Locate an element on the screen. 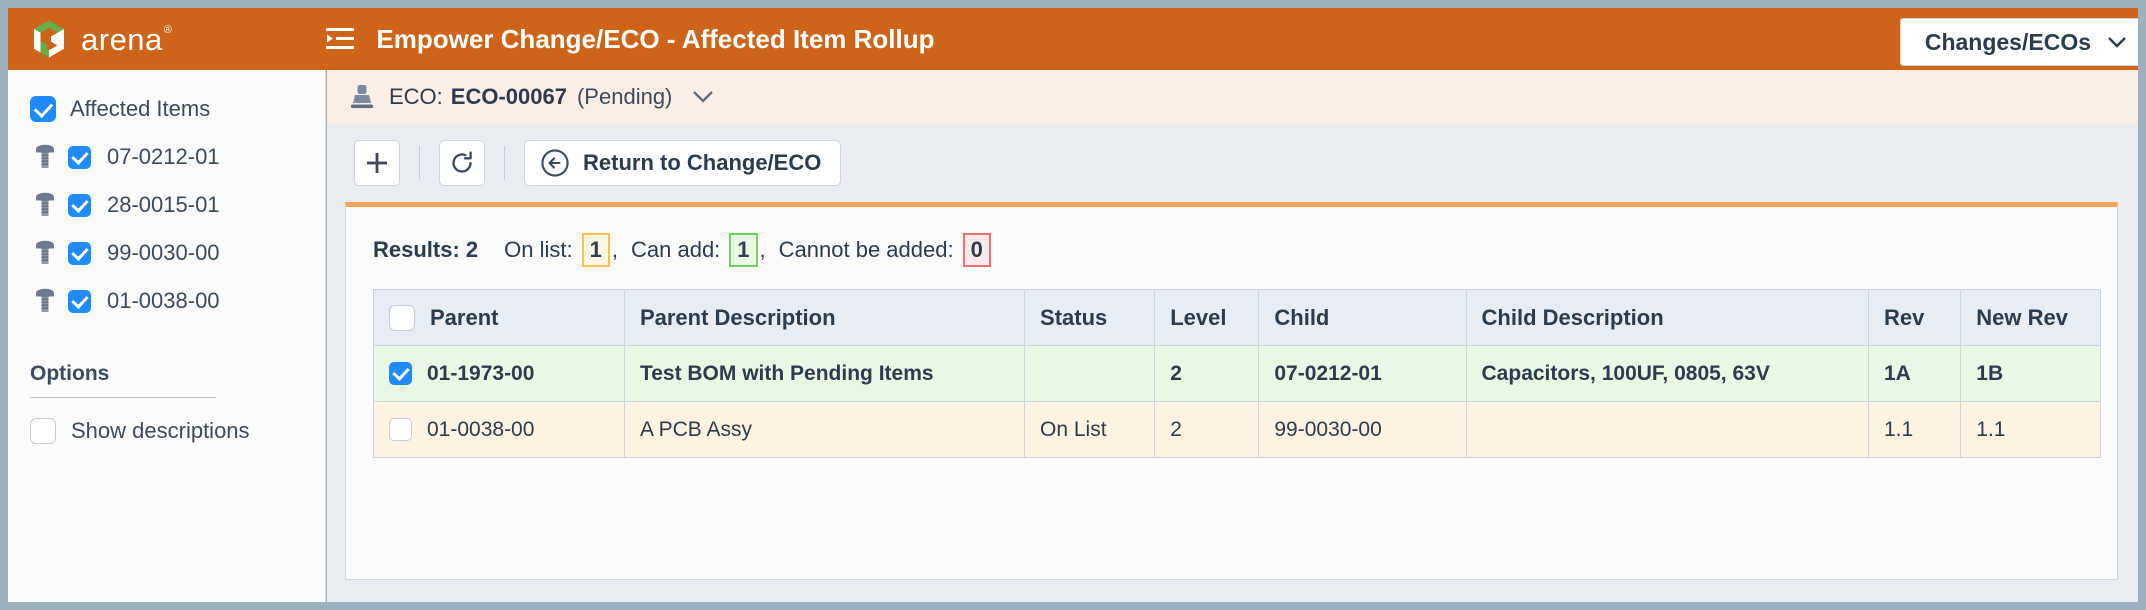  sidebar-item-1: 28-0015-01 is located at coordinates (179, 205).